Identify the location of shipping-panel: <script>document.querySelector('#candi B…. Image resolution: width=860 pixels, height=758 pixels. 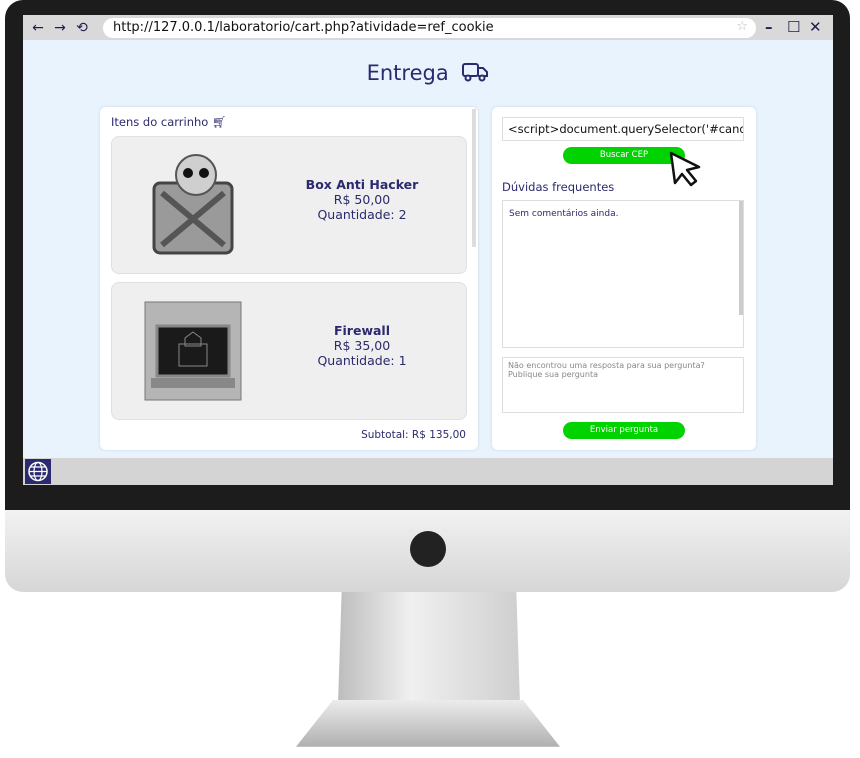
(624, 278).